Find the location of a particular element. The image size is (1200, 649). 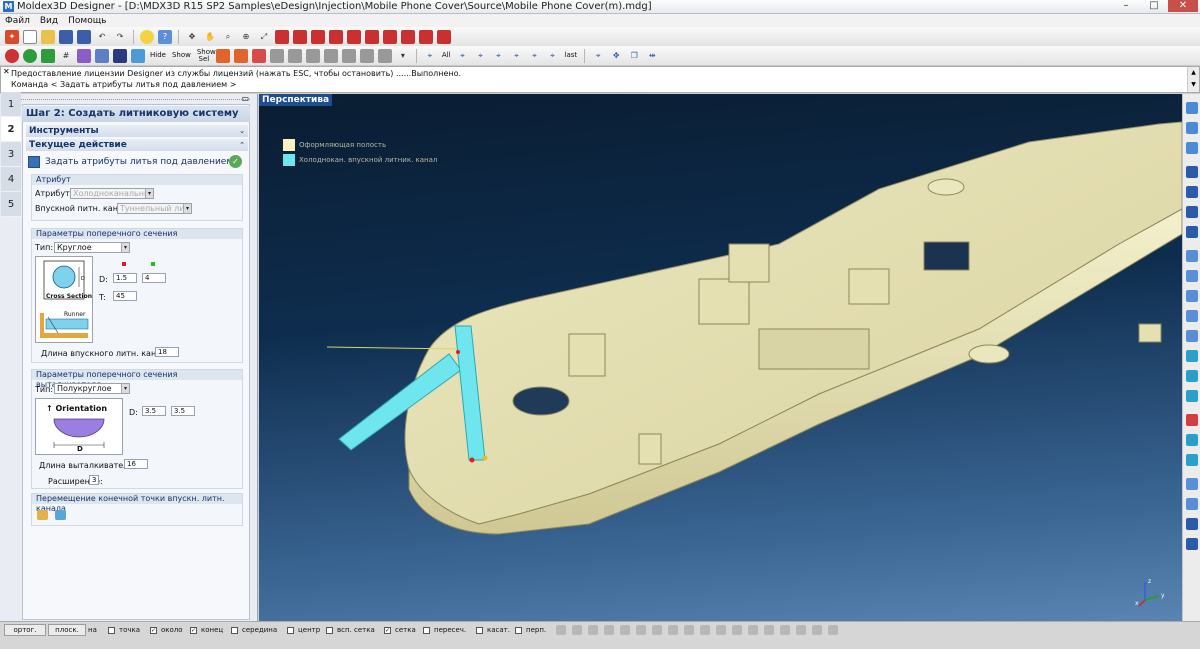

pick-edge-icon: ⌖ is located at coordinates (481, 56).